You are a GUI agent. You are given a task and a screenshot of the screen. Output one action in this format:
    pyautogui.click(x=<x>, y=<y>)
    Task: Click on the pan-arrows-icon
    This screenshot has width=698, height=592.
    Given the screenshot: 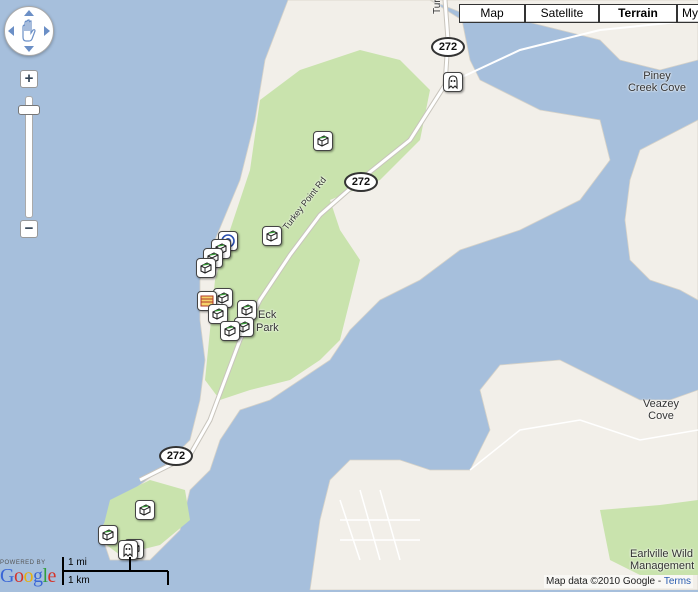 What is the action you would take?
    pyautogui.click(x=29, y=31)
    